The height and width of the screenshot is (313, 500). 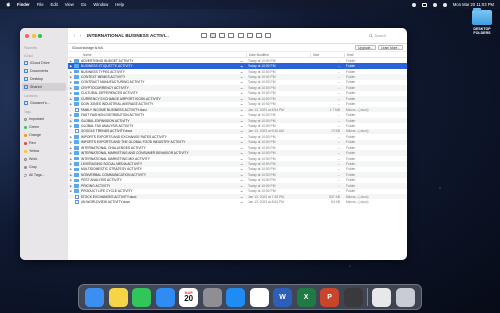 What do you see at coordinates (119, 4) in the screenshot?
I see `menu-help: Help` at bounding box center [119, 4].